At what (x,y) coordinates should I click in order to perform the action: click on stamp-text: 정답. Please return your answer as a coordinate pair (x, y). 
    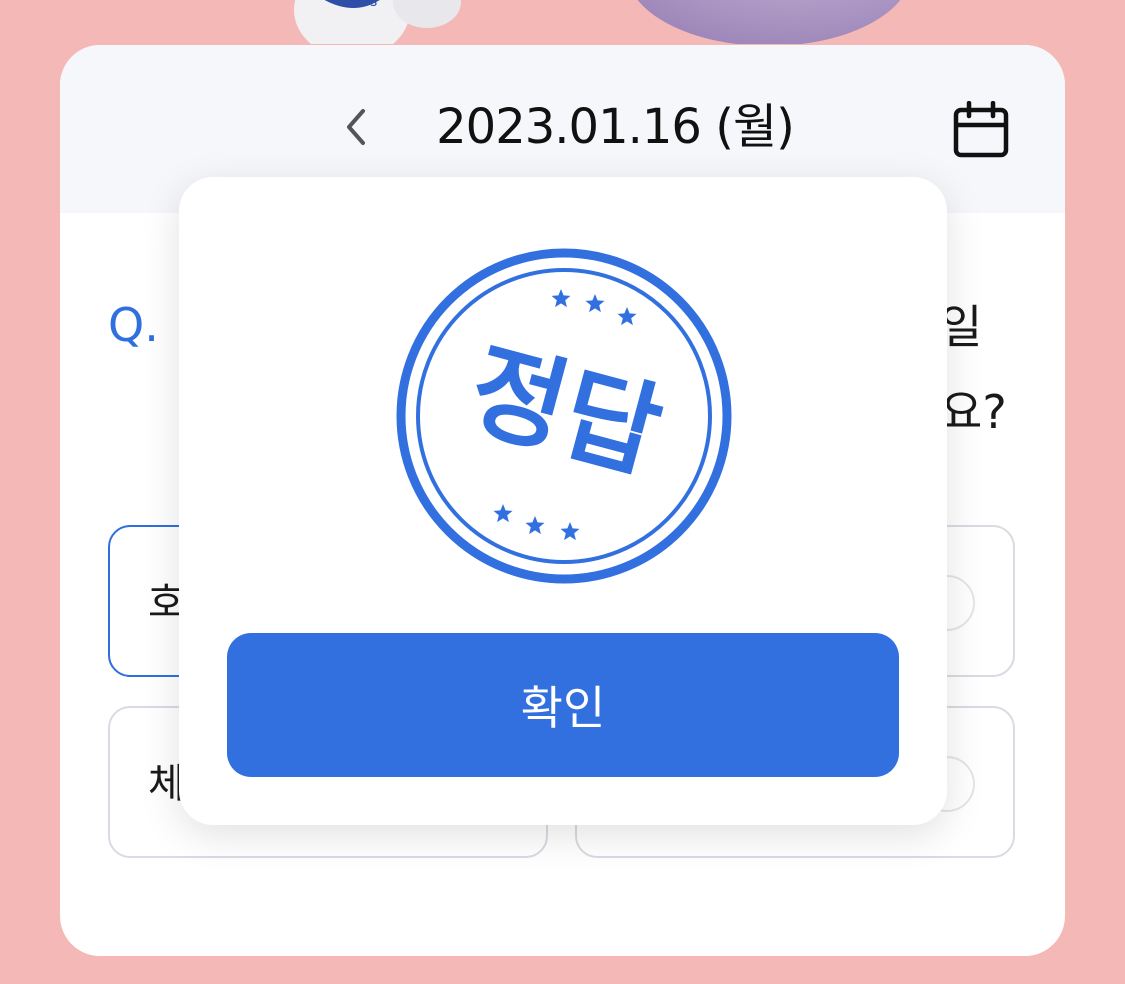
    Looking at the image, I should click on (565, 410).